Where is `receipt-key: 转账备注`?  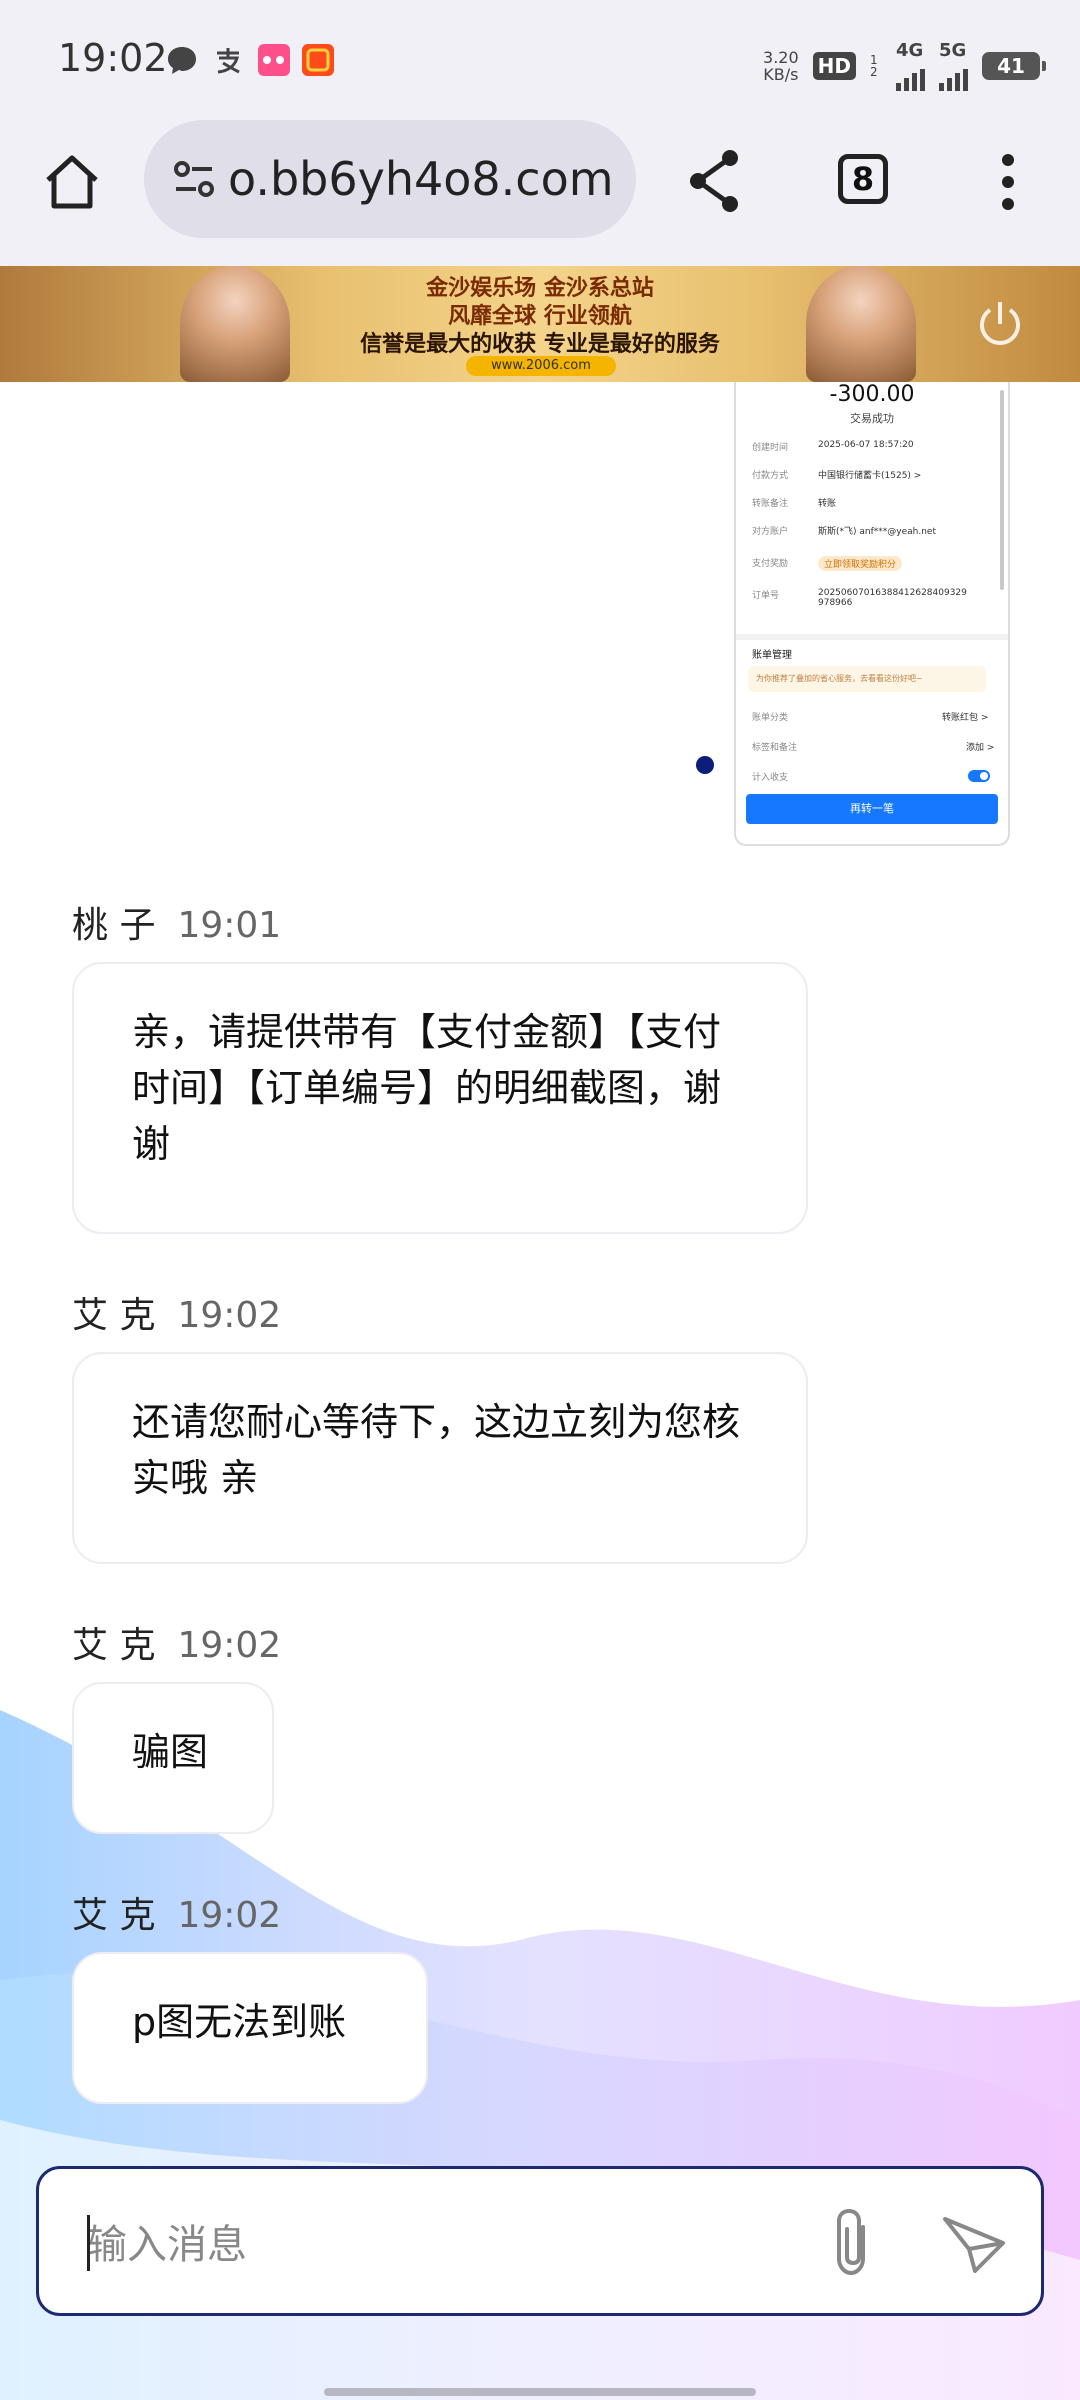 receipt-key: 转账备注 is located at coordinates (770, 504).